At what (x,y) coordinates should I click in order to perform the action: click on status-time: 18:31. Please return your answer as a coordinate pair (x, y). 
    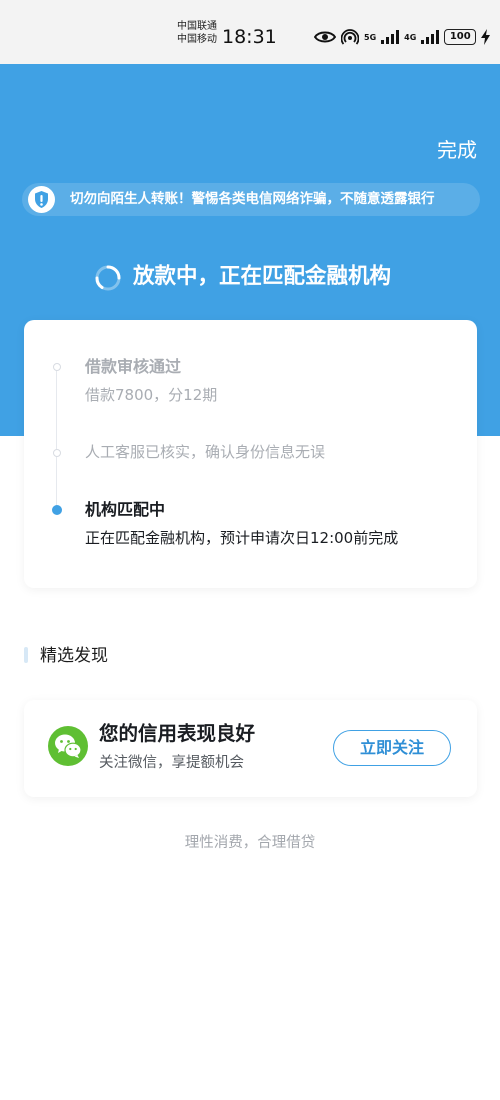
    Looking at the image, I should click on (249, 37).